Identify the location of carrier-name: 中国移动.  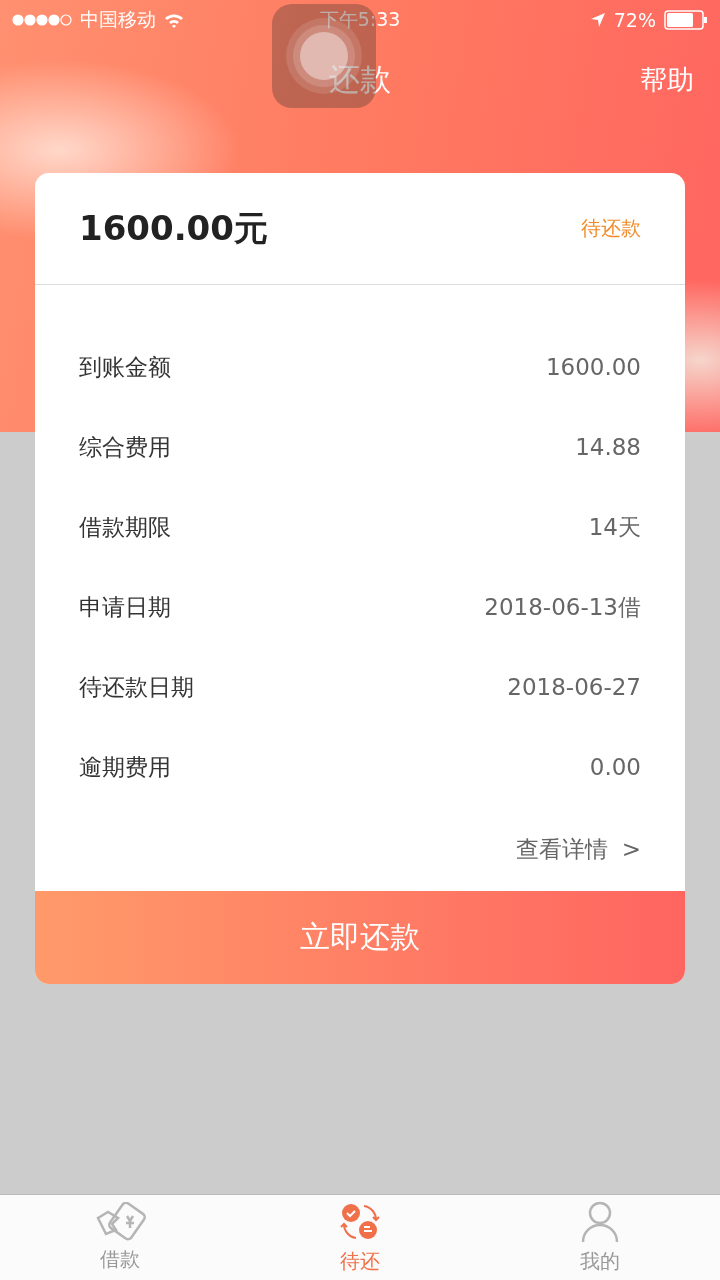
(118, 19).